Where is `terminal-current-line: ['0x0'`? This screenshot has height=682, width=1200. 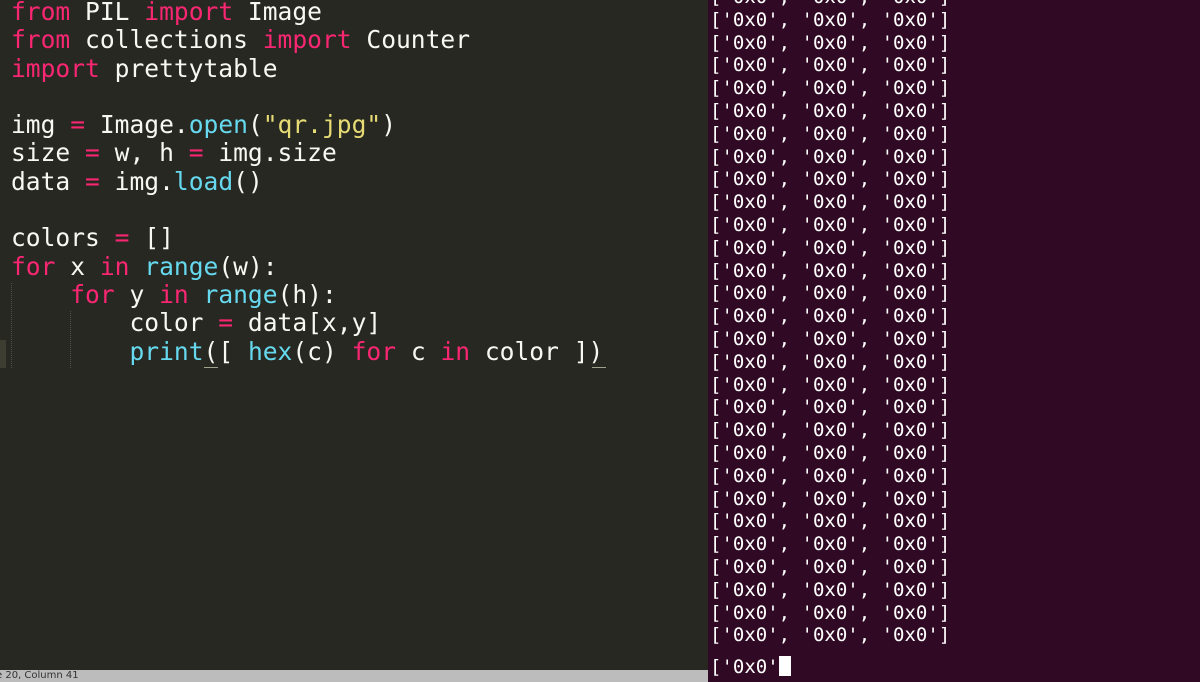 terminal-current-line: ['0x0' is located at coordinates (750, 667).